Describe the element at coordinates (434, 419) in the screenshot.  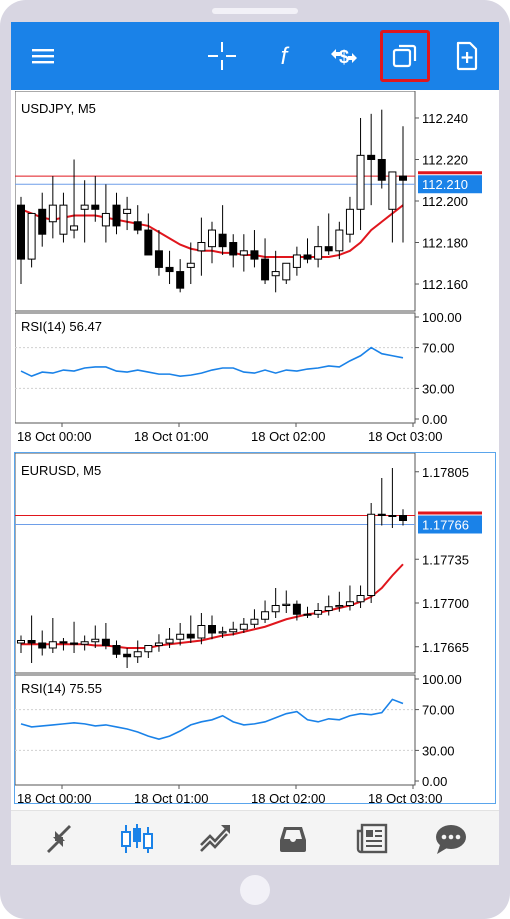
I see `usdjpy-rsi-tick-label: 0.00` at that location.